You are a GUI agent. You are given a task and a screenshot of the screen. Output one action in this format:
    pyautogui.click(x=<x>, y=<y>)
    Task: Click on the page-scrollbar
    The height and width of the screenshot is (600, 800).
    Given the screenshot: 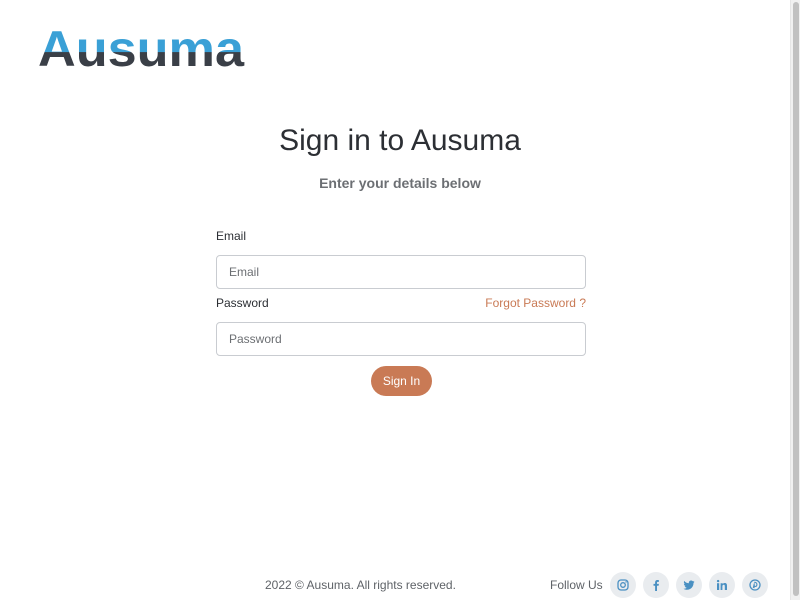 What is the action you would take?
    pyautogui.click(x=795, y=300)
    